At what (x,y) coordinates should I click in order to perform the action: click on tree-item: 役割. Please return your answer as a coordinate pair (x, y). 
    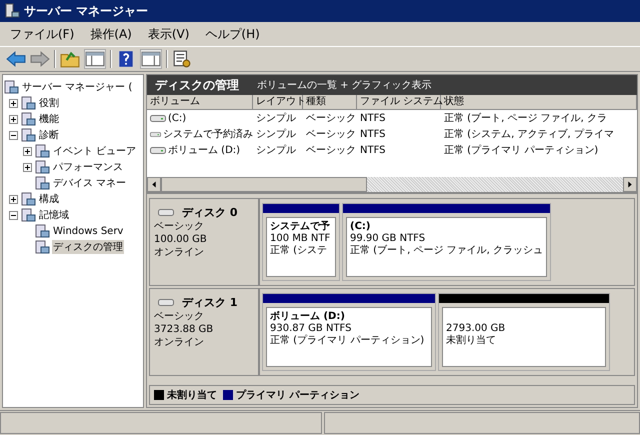
    Looking at the image, I should click on (49, 103).